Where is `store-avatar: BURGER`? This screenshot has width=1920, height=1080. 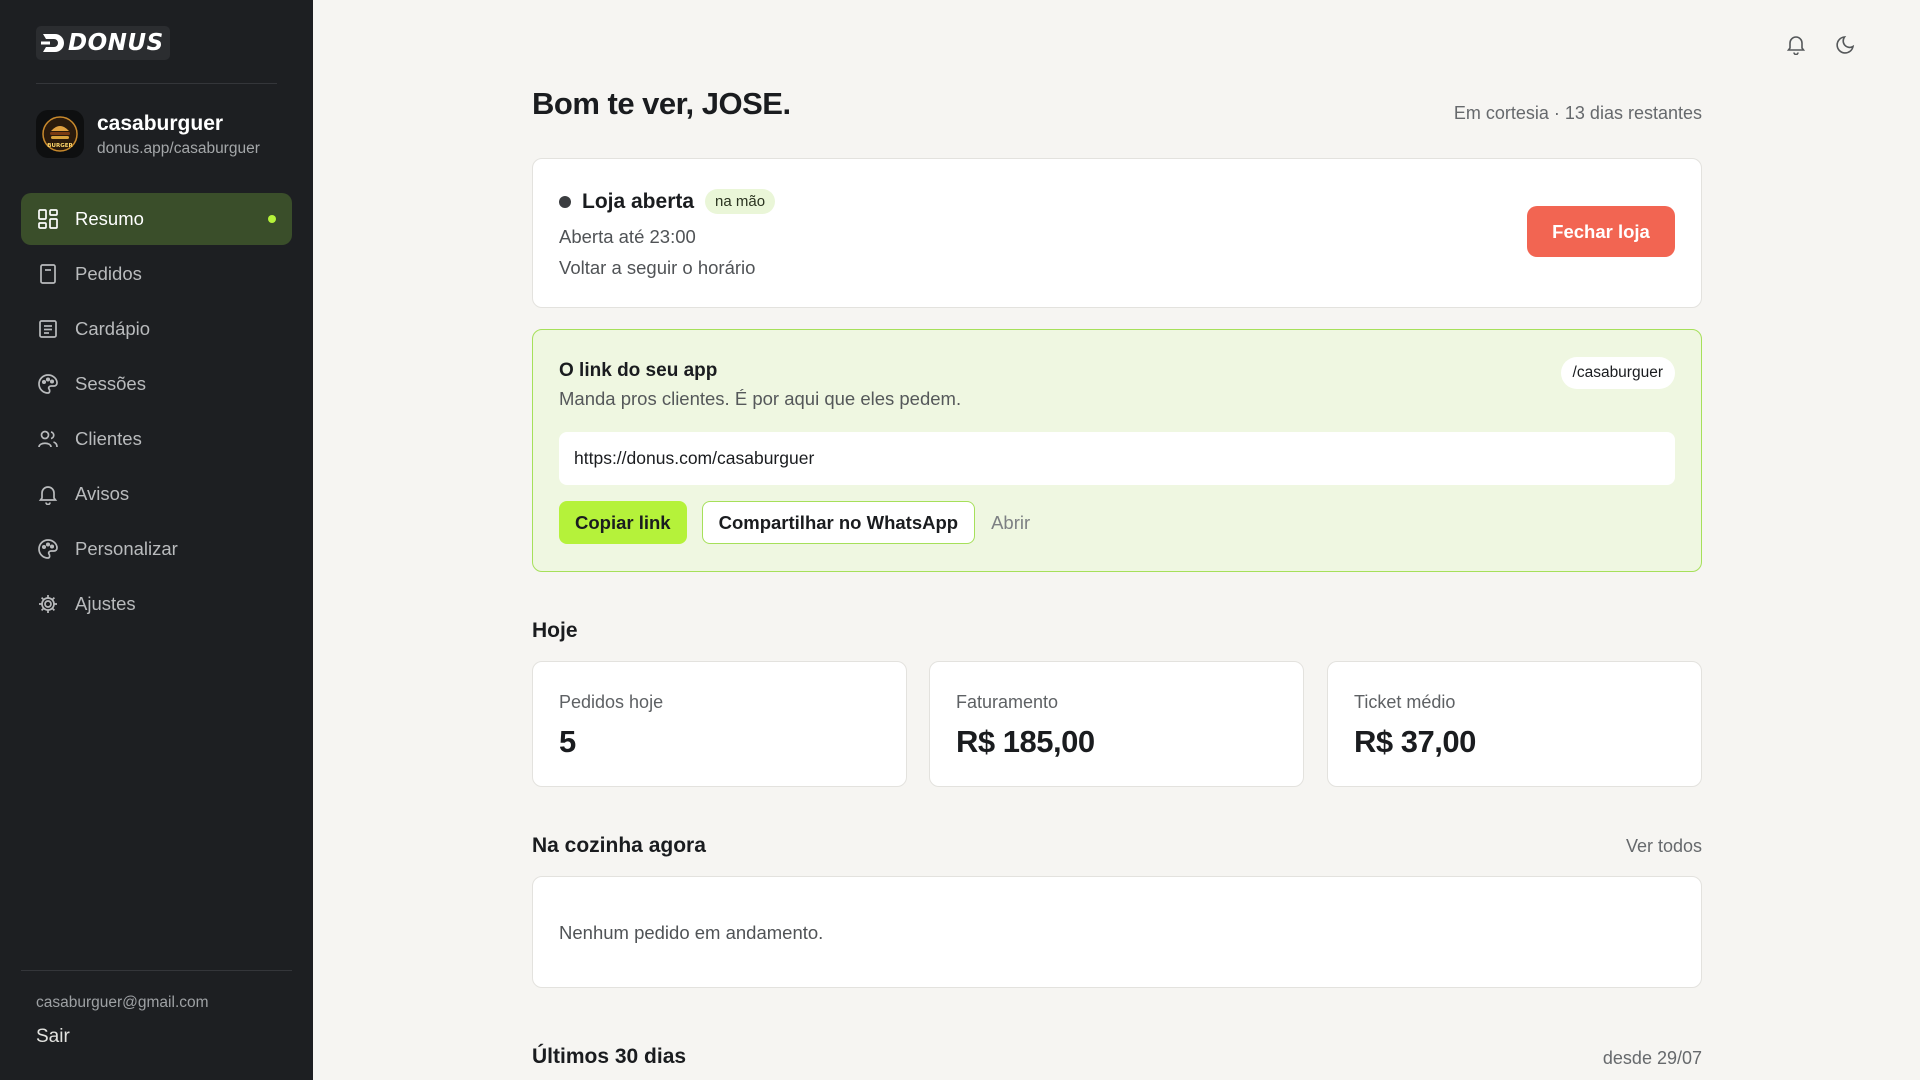 store-avatar: BURGER is located at coordinates (60, 134).